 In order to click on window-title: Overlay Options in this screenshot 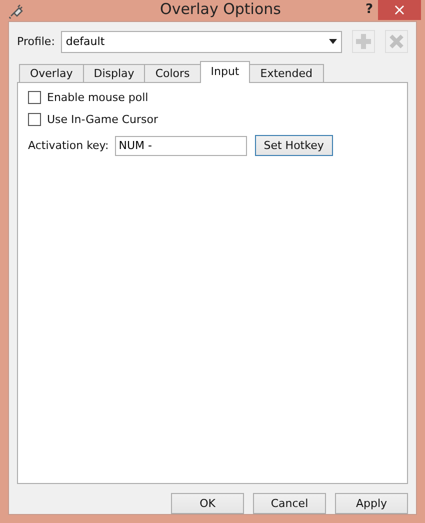, I will do `click(220, 9)`.